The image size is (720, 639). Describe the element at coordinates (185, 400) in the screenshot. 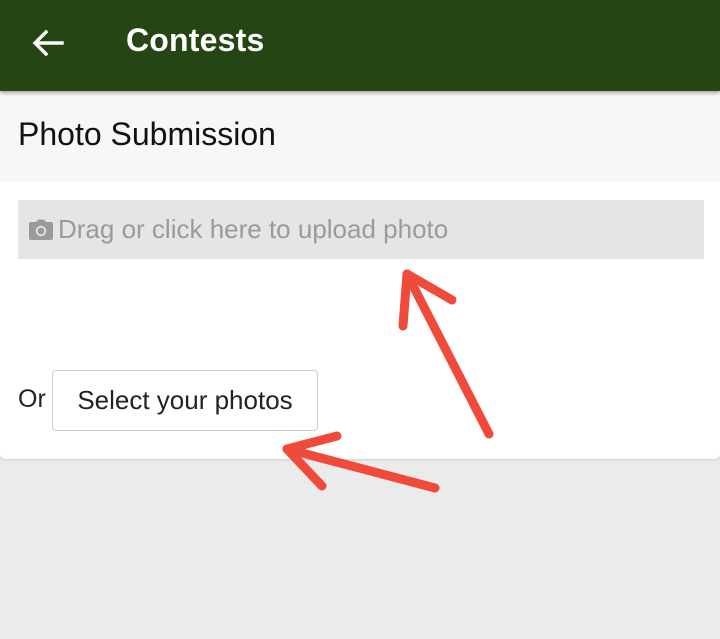

I see `select-photos-button: Select your photos` at that location.